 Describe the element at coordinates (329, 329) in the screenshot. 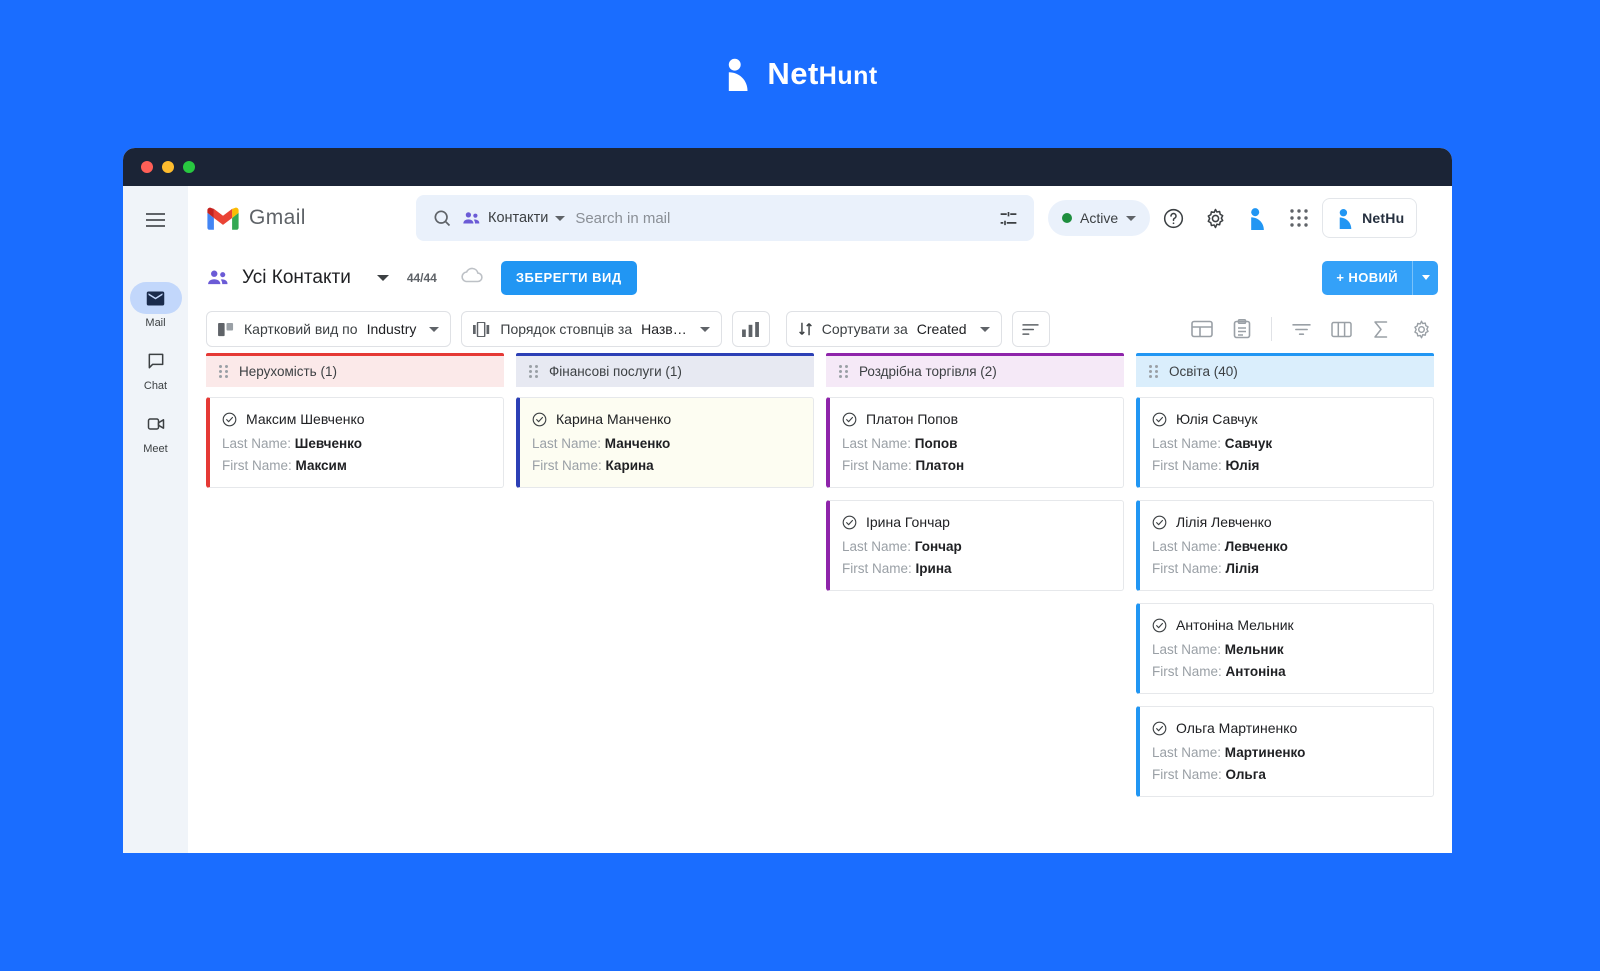

I see `card-view-selector: Картковий вид по Industry` at that location.